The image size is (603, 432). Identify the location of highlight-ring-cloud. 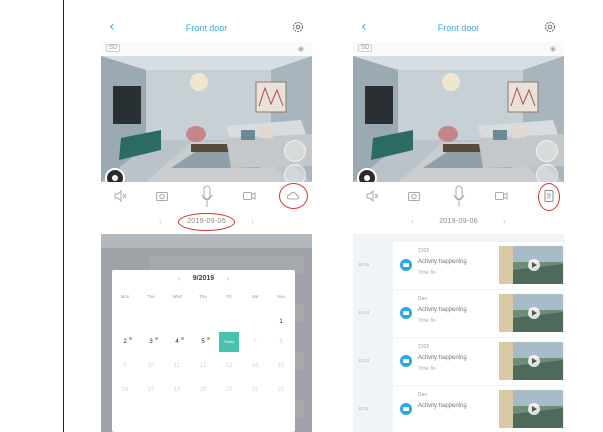
(293, 196).